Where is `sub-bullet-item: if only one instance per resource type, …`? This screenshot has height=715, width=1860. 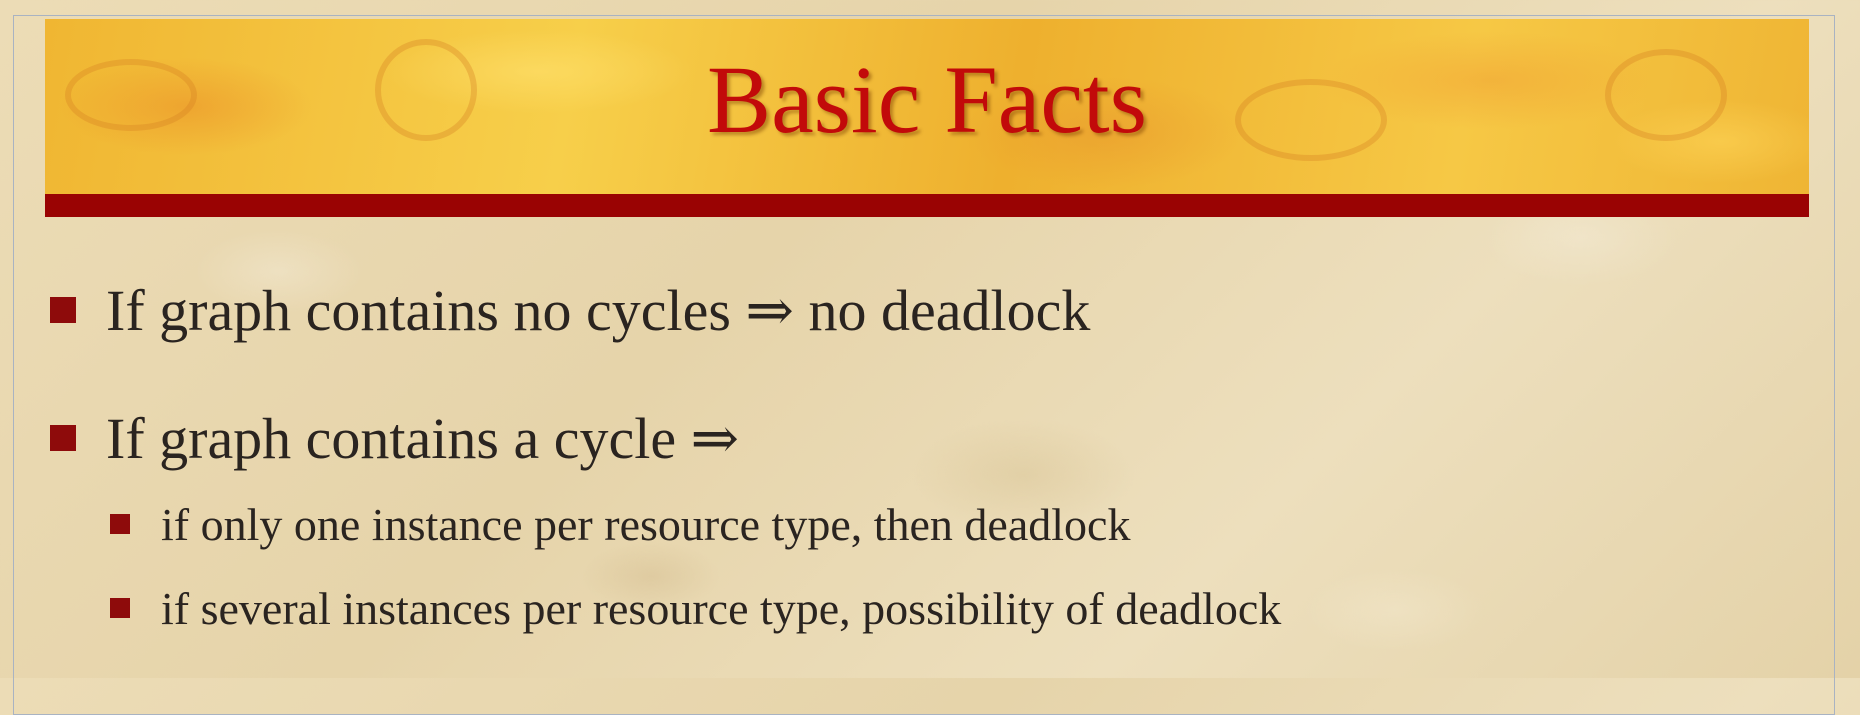
sub-bullet-item: if only one instance per resource type, … is located at coordinates (620, 524).